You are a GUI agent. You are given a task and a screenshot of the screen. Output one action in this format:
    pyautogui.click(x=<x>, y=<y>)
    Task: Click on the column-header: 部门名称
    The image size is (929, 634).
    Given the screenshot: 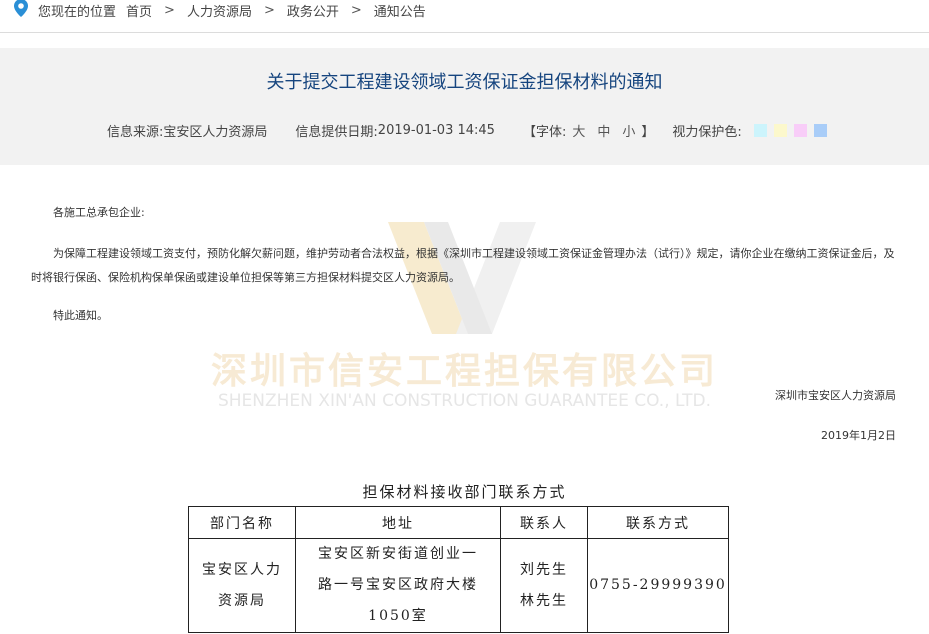 What is the action you would take?
    pyautogui.click(x=242, y=522)
    